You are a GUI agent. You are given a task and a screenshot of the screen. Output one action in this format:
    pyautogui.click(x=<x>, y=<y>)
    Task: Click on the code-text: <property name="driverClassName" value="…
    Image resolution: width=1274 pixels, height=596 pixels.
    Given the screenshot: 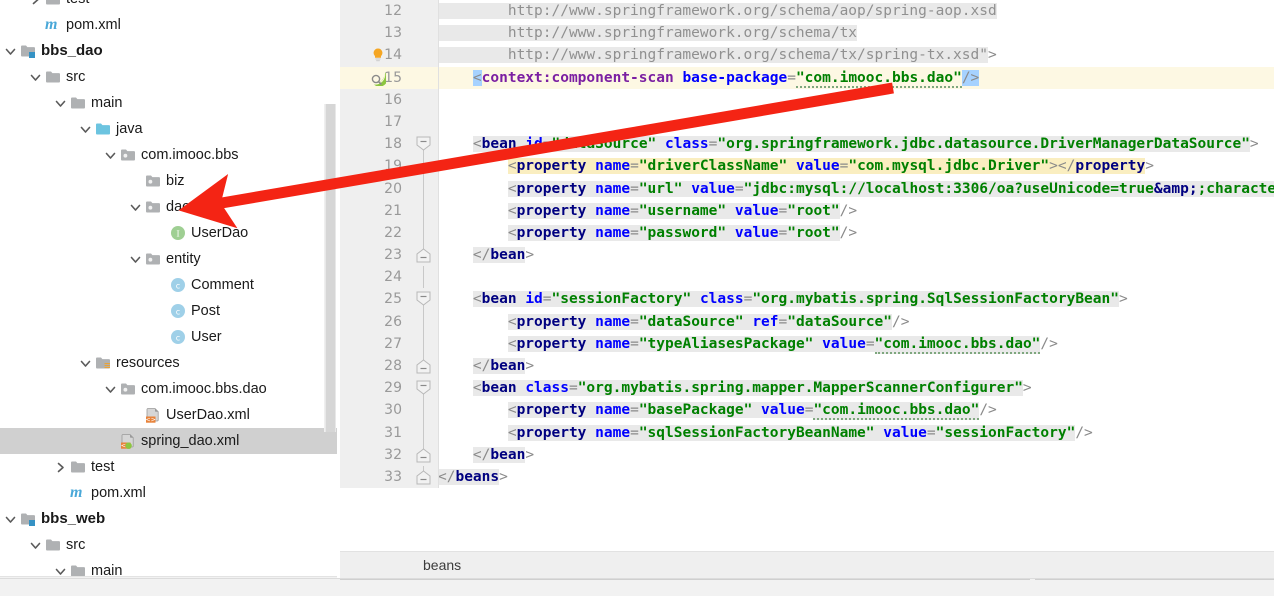 What is the action you would take?
    pyautogui.click(x=856, y=166)
    